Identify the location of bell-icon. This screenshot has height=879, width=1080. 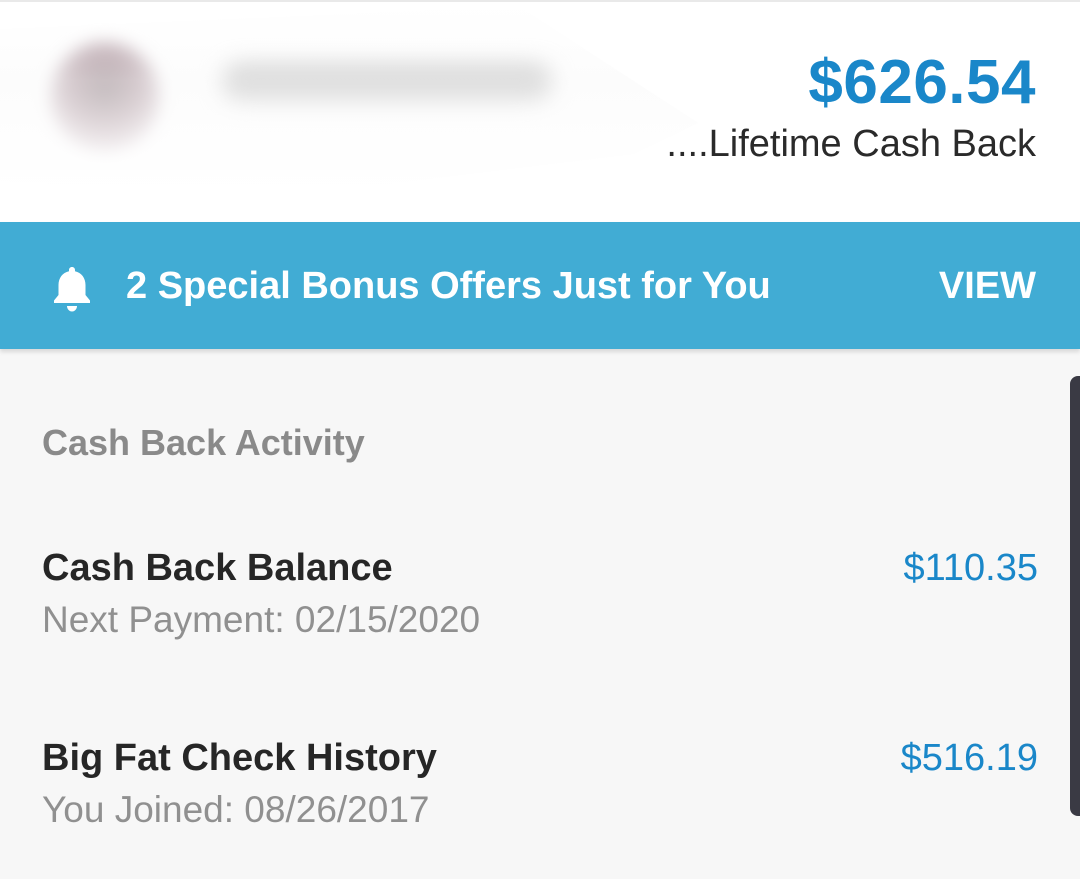
(72, 289).